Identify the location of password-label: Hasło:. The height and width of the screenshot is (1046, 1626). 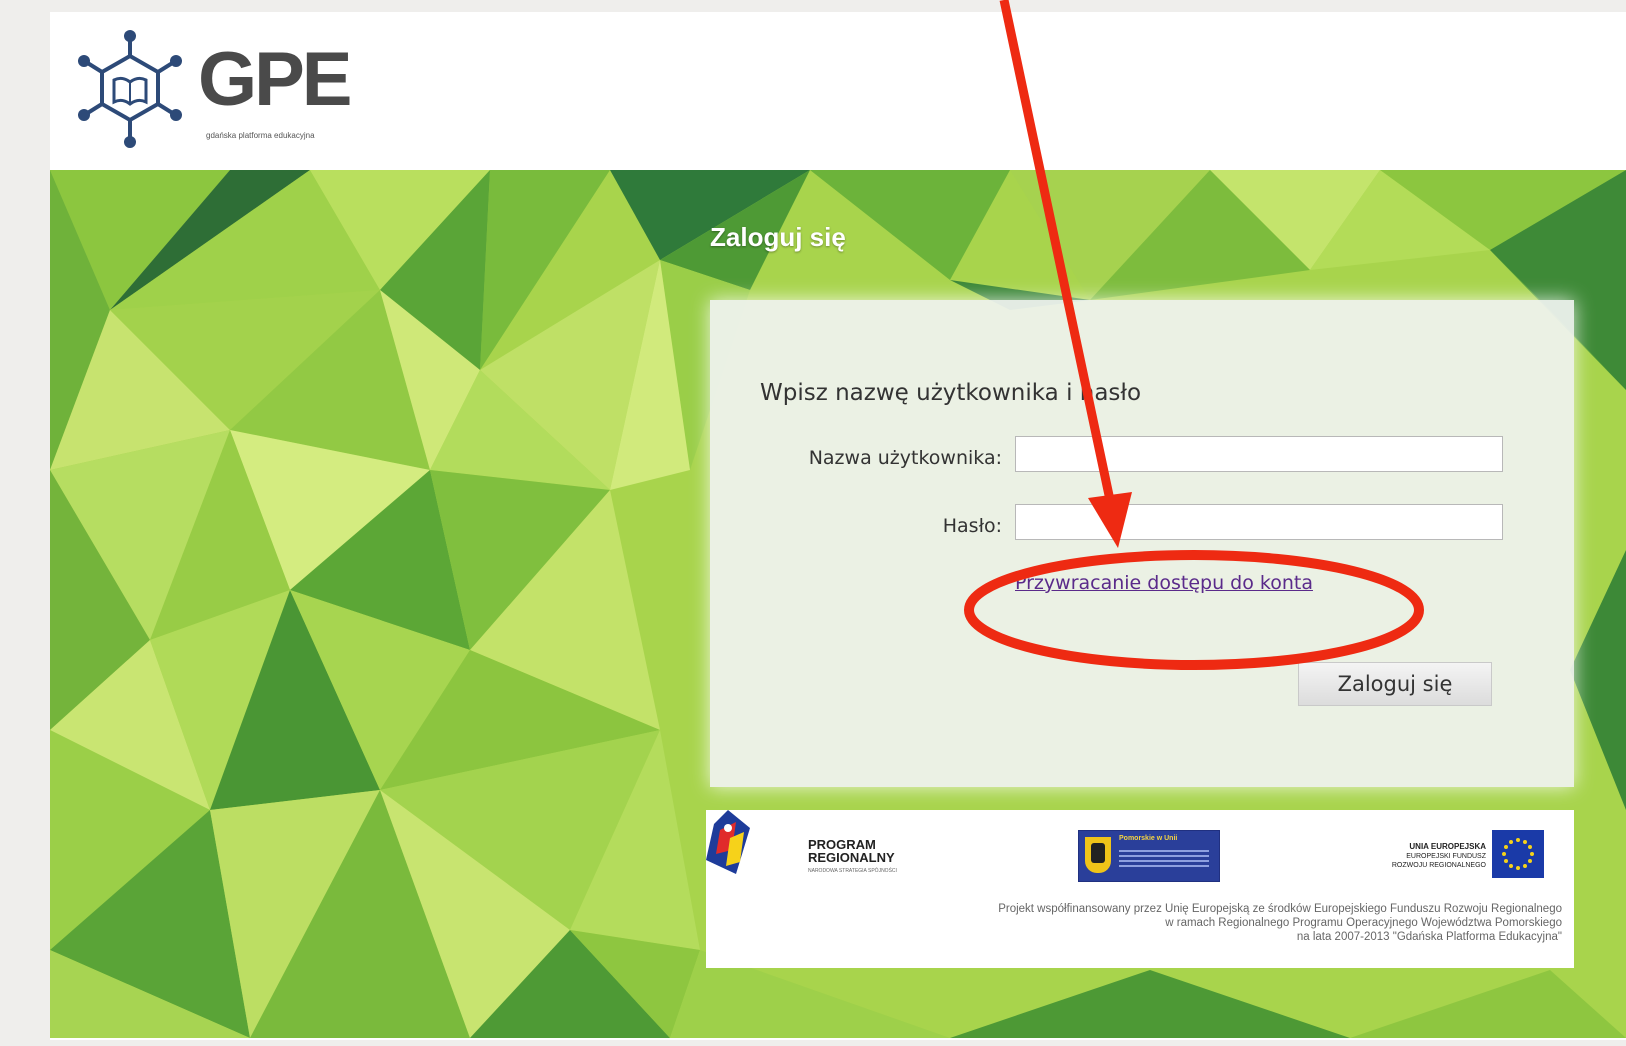
(972, 526).